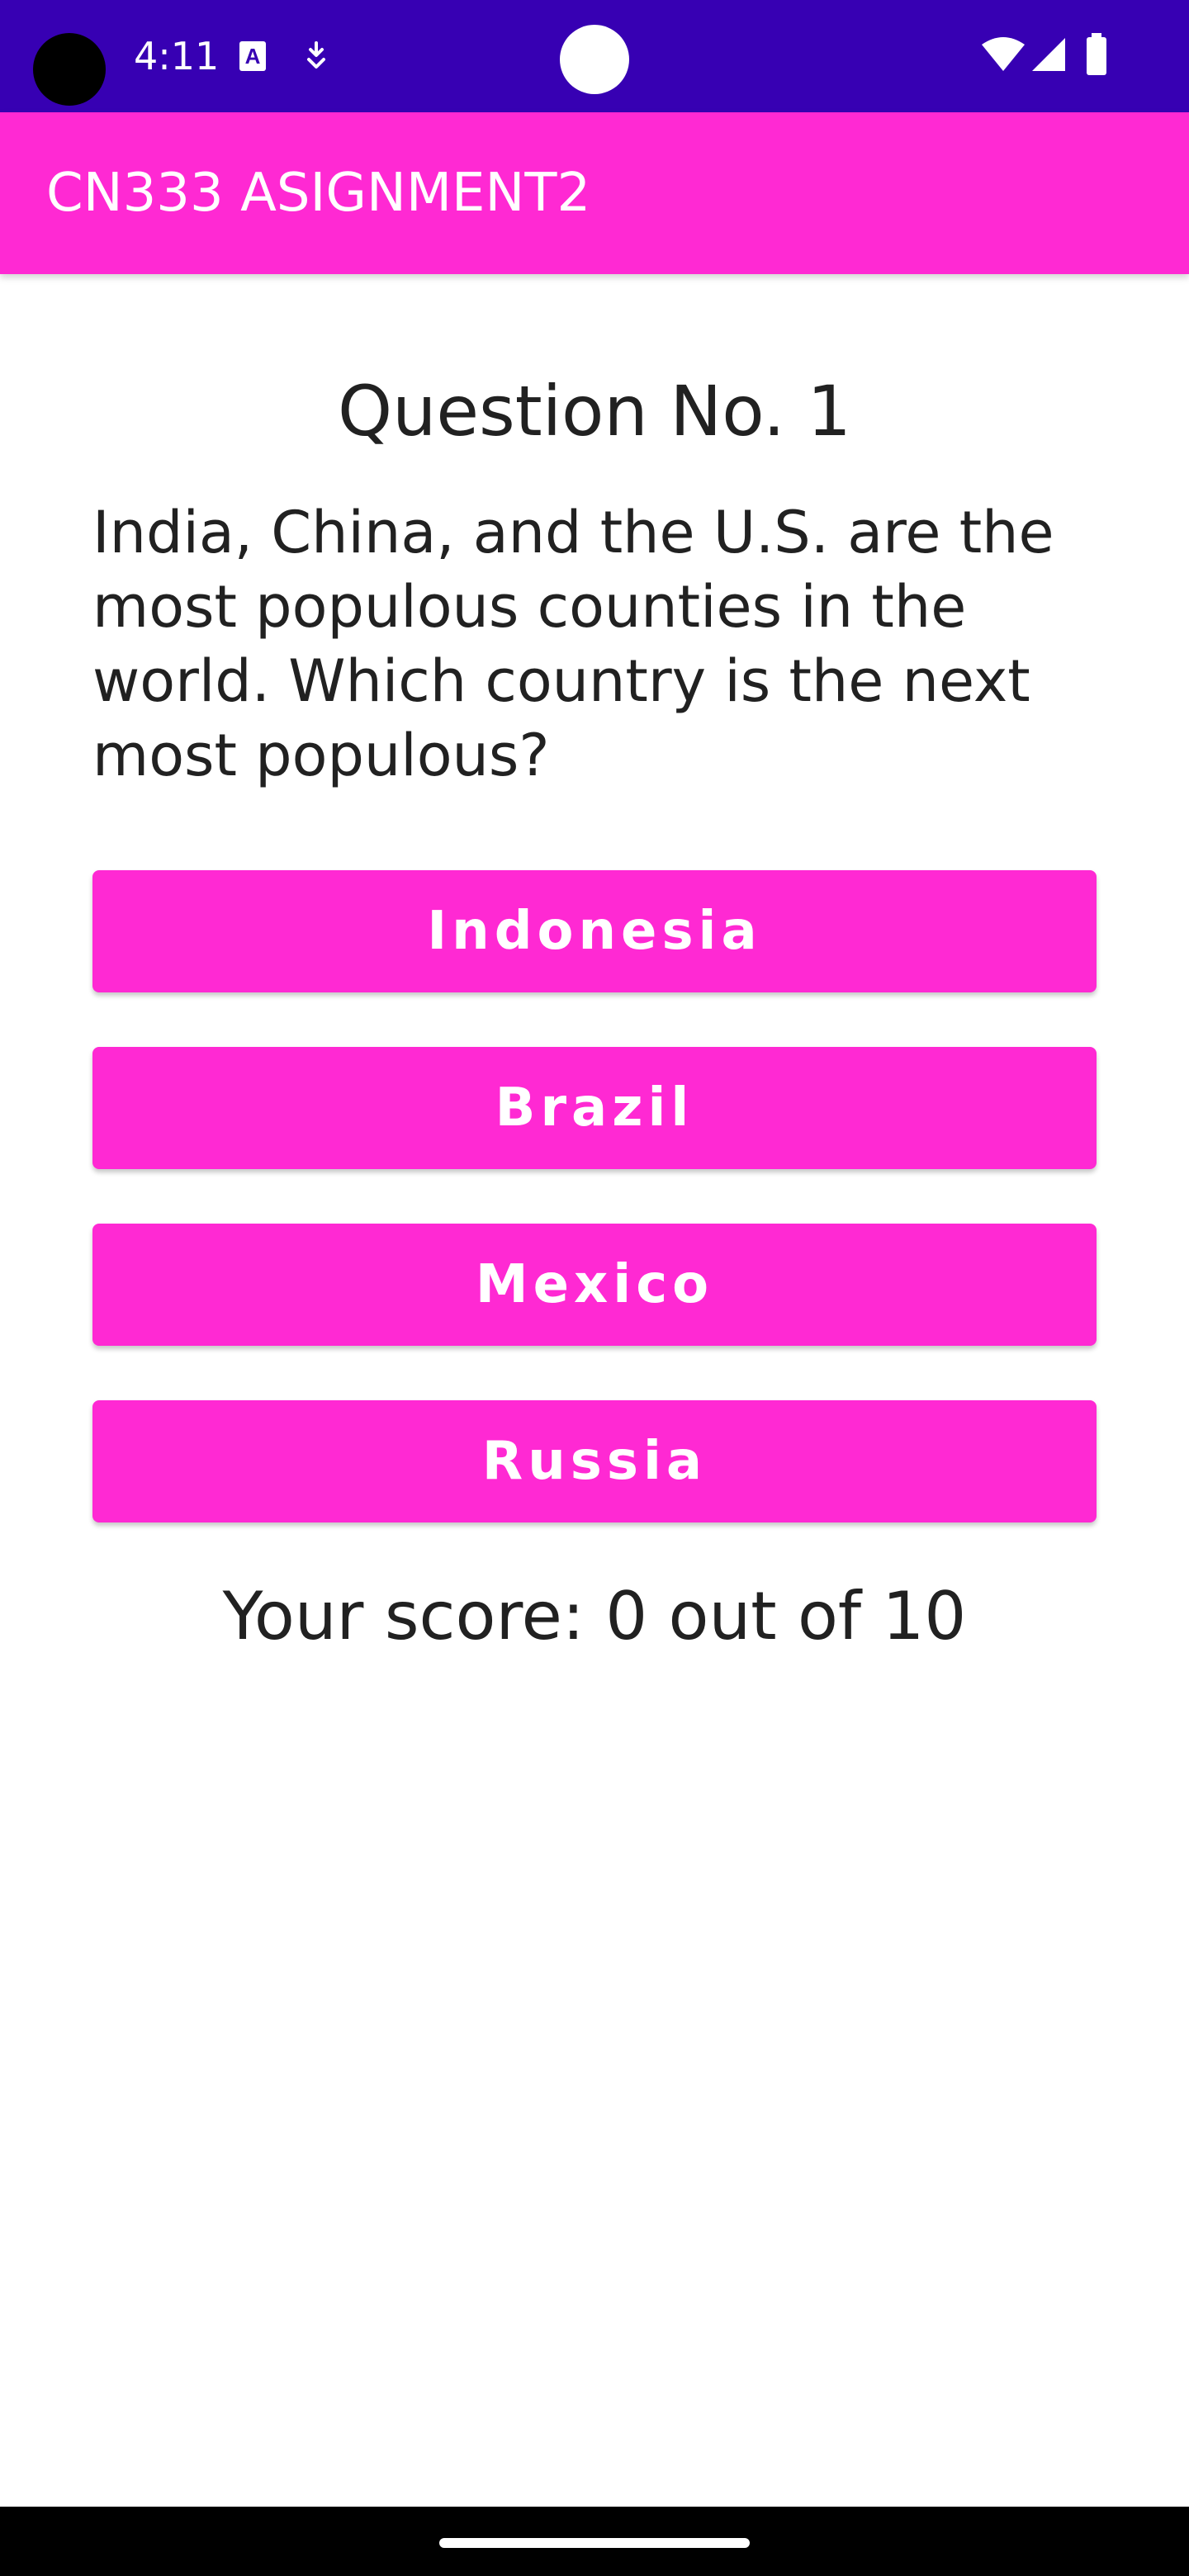 This screenshot has height=2576, width=1189. I want to click on score-text: Your score: 0 out of 10, so click(594, 1616).